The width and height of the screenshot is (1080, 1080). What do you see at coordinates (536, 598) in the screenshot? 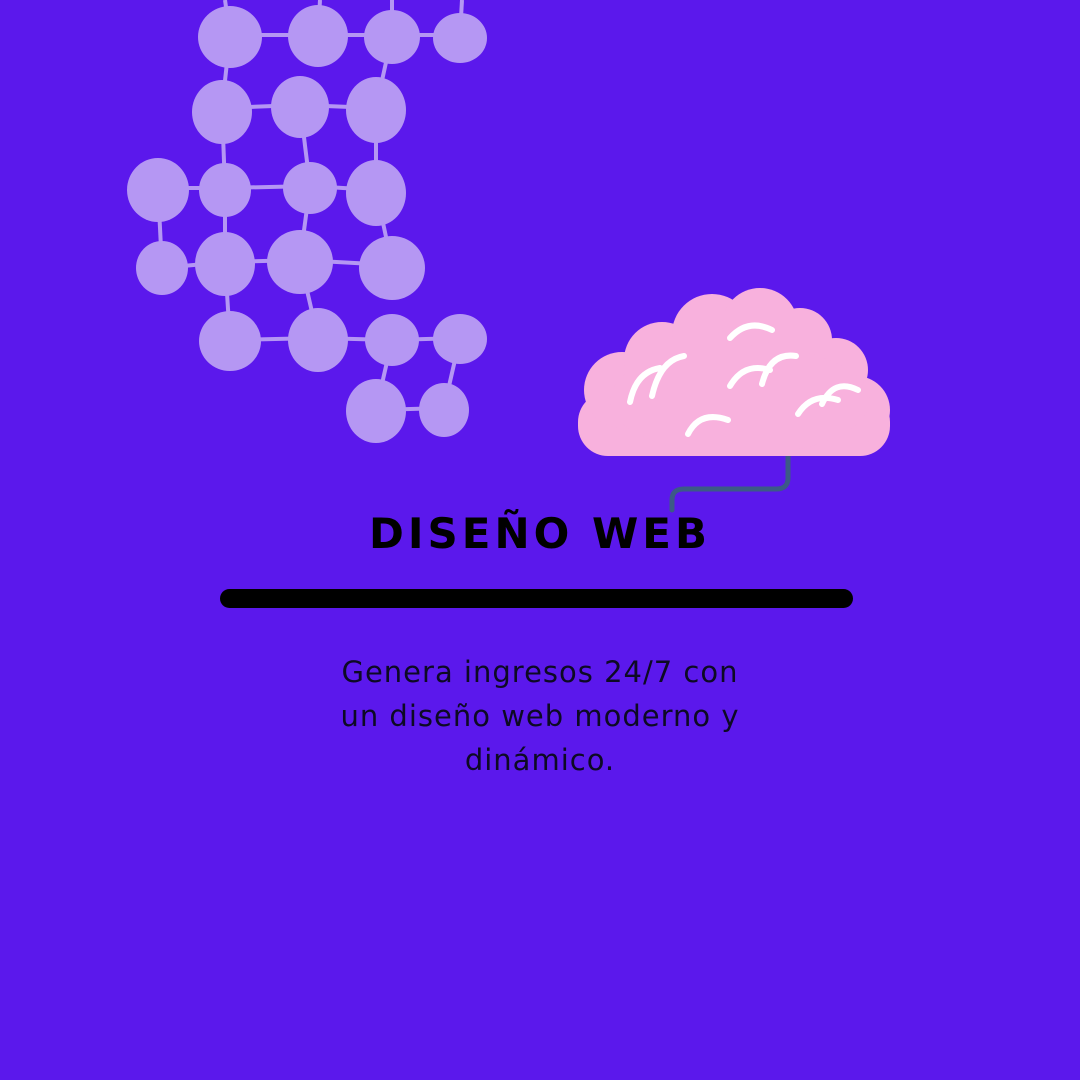
I see `divider-bar` at bounding box center [536, 598].